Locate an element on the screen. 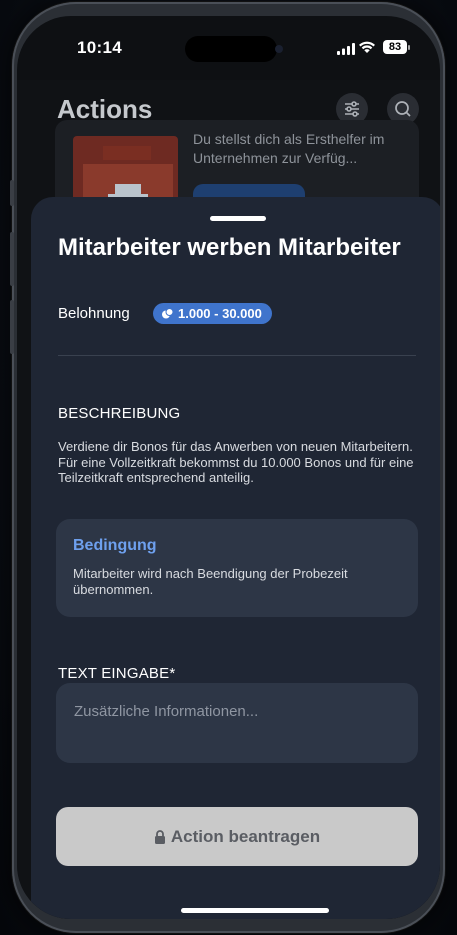 This screenshot has height=935, width=457. sheet-grabber is located at coordinates (238, 218).